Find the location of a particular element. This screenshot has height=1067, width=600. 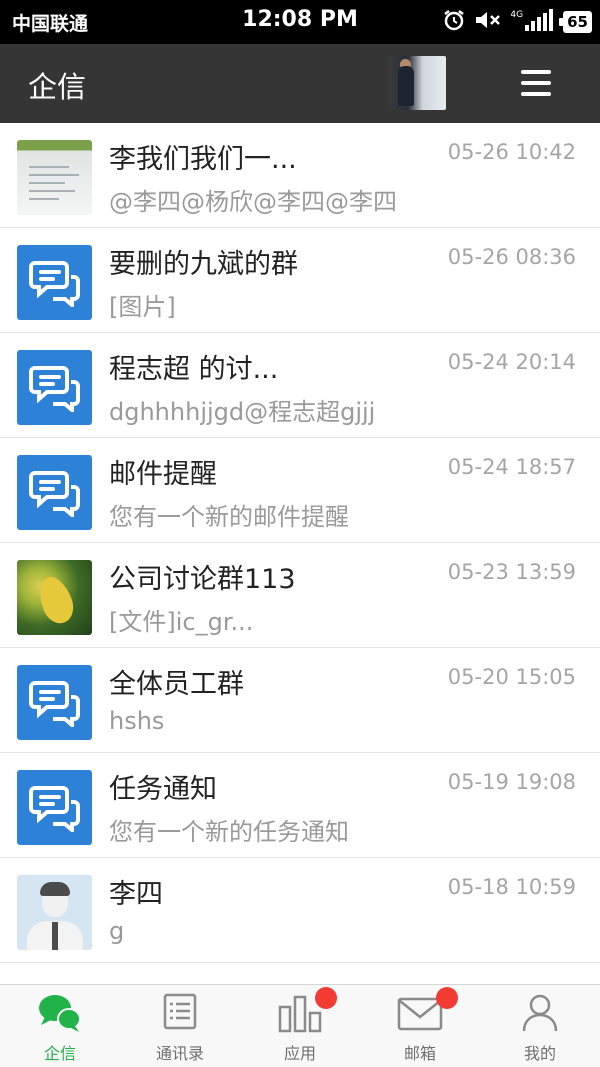

conversation-row-partial is located at coordinates (300, 973).